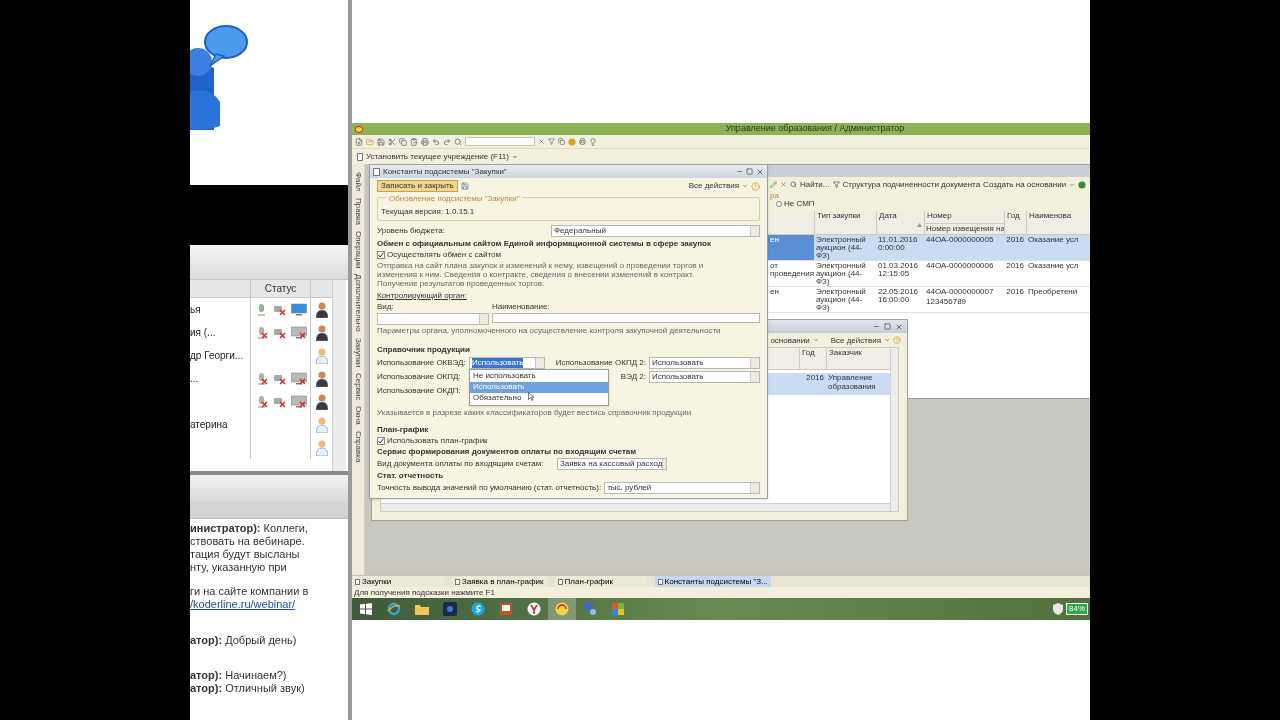  What do you see at coordinates (612, 464) in the screenshot?
I see `select-field: Заявка на кассовый расход` at bounding box center [612, 464].